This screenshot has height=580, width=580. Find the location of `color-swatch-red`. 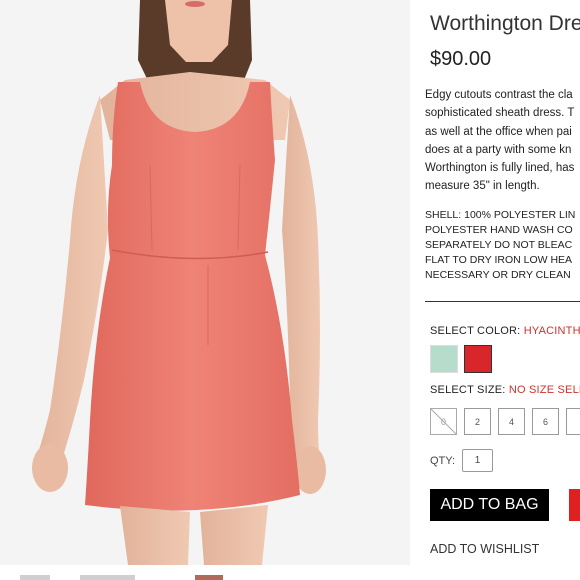

color-swatch-red is located at coordinates (478, 359).